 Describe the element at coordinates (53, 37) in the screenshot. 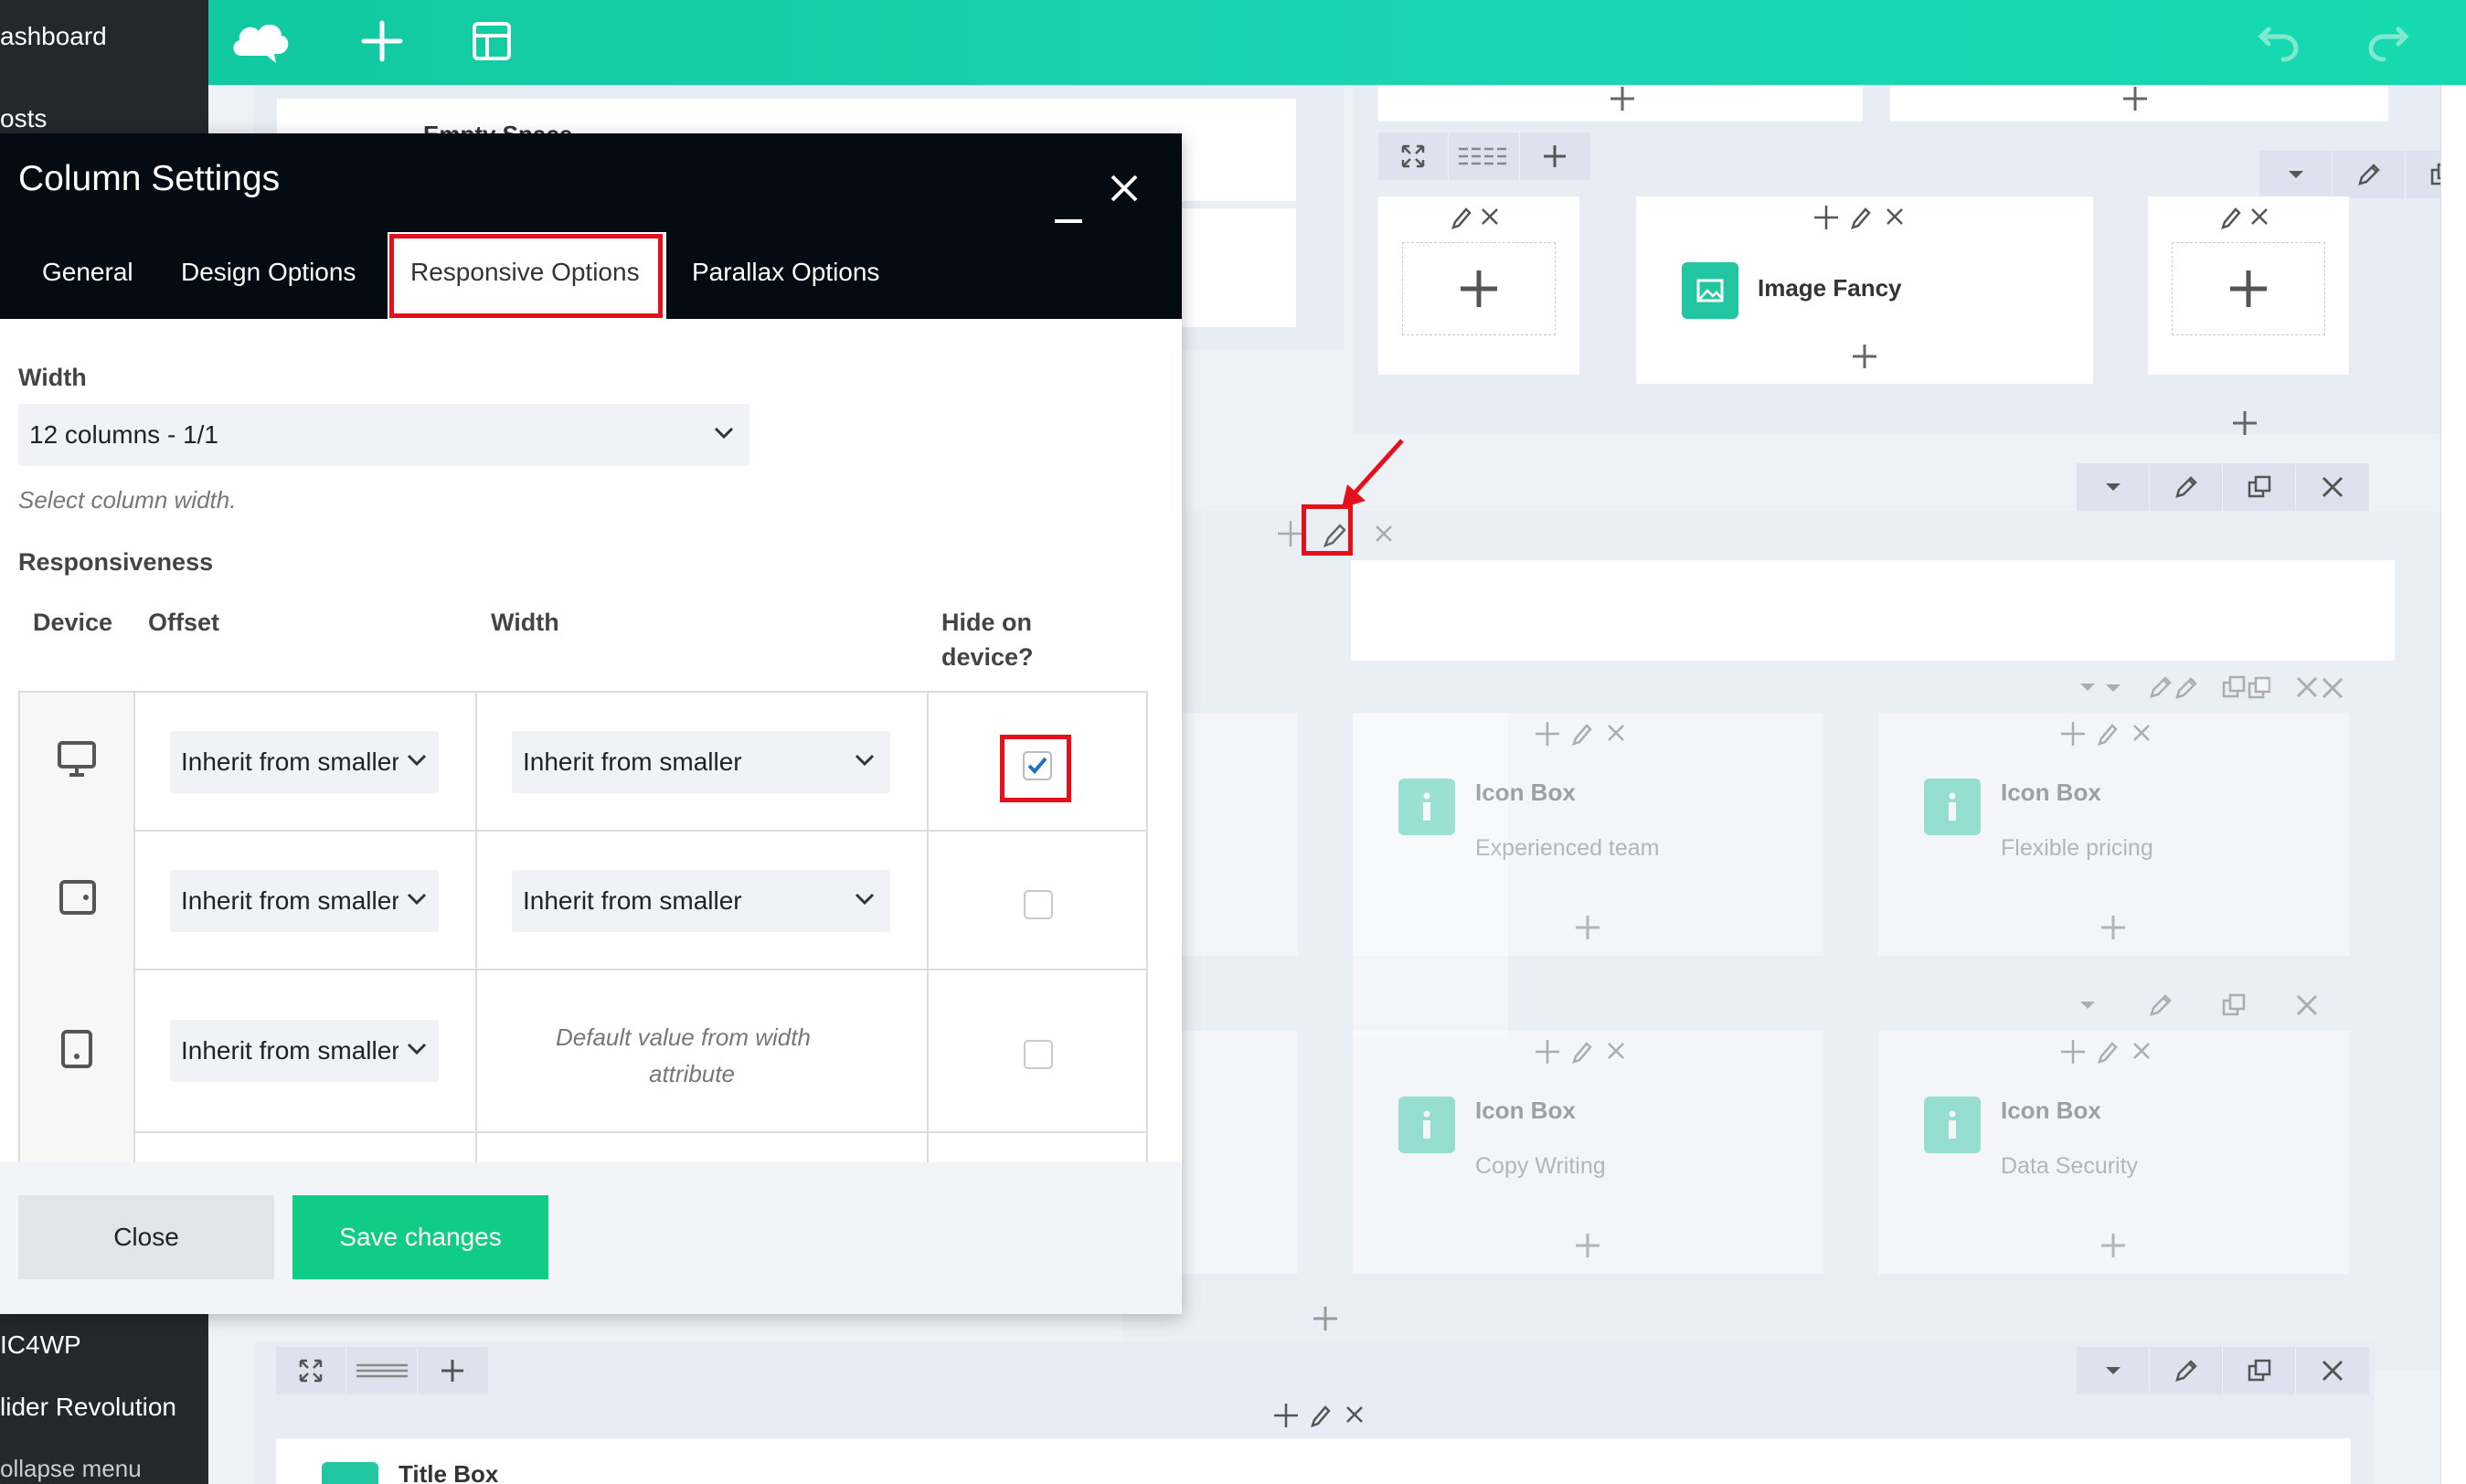

I see `sidebar-item-dashboard: ashboard` at that location.